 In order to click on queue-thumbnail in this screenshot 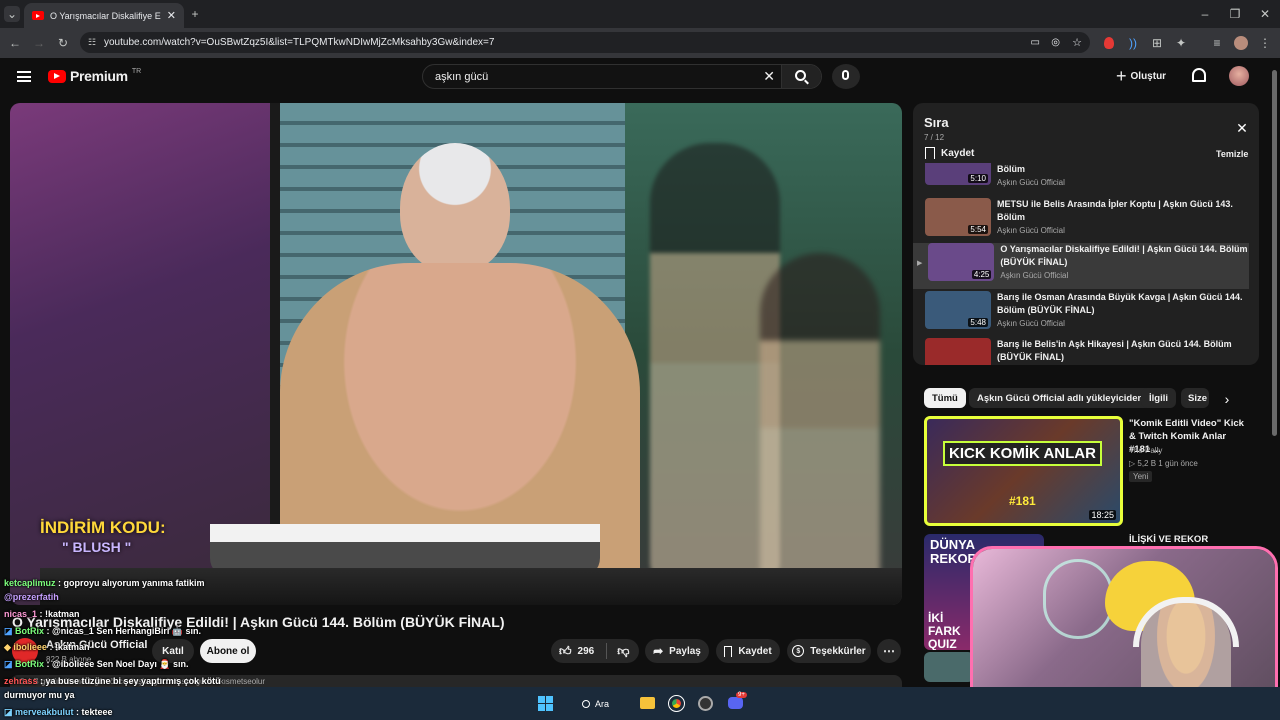, I will do `click(958, 351)`.